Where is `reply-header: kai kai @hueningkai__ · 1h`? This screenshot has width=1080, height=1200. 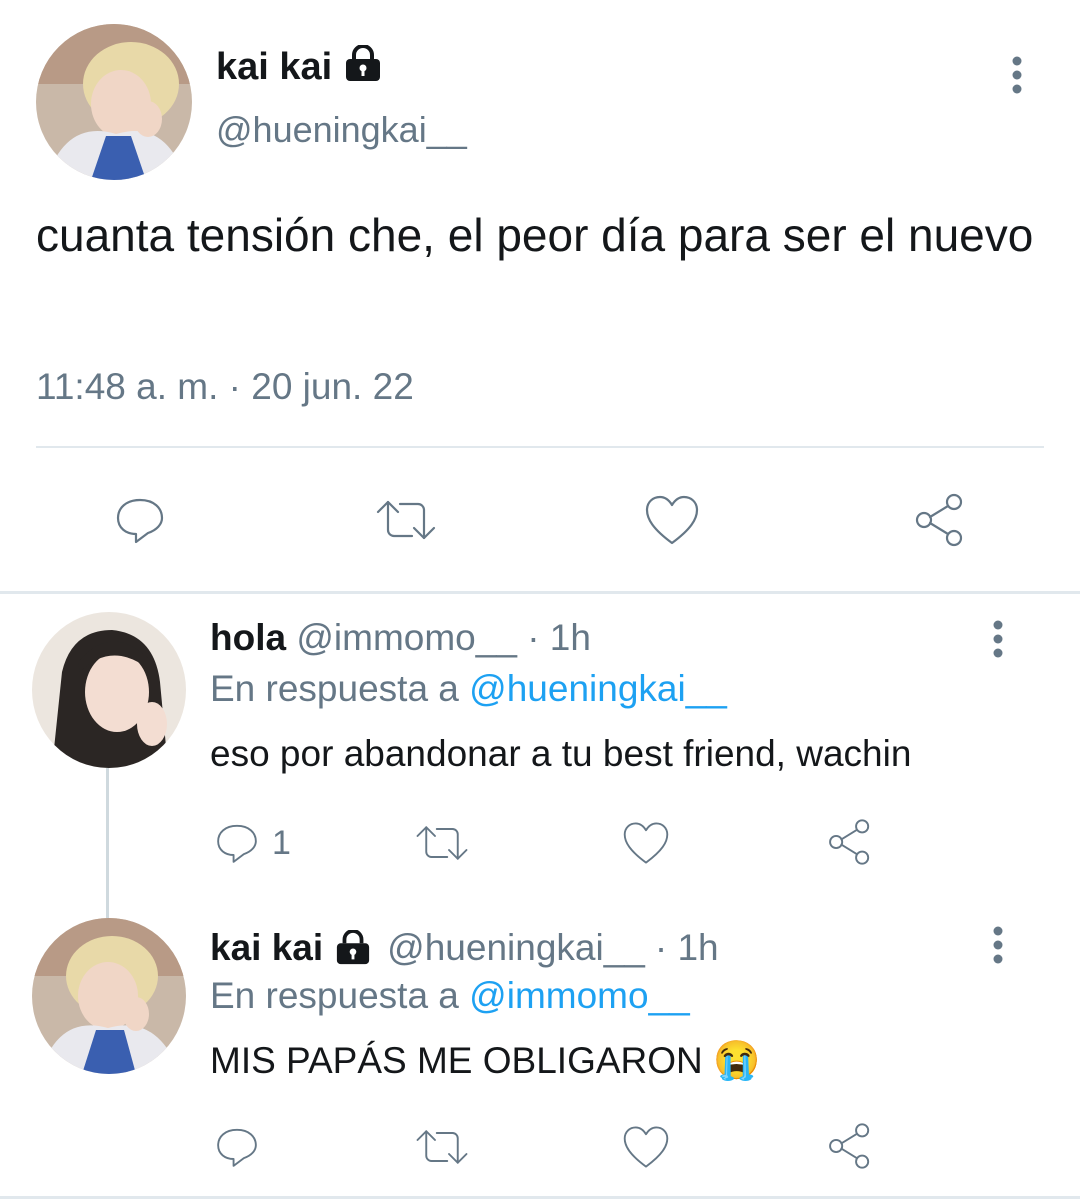
reply-header: kai kai @hueningkai__ · 1h is located at coordinates (464, 948).